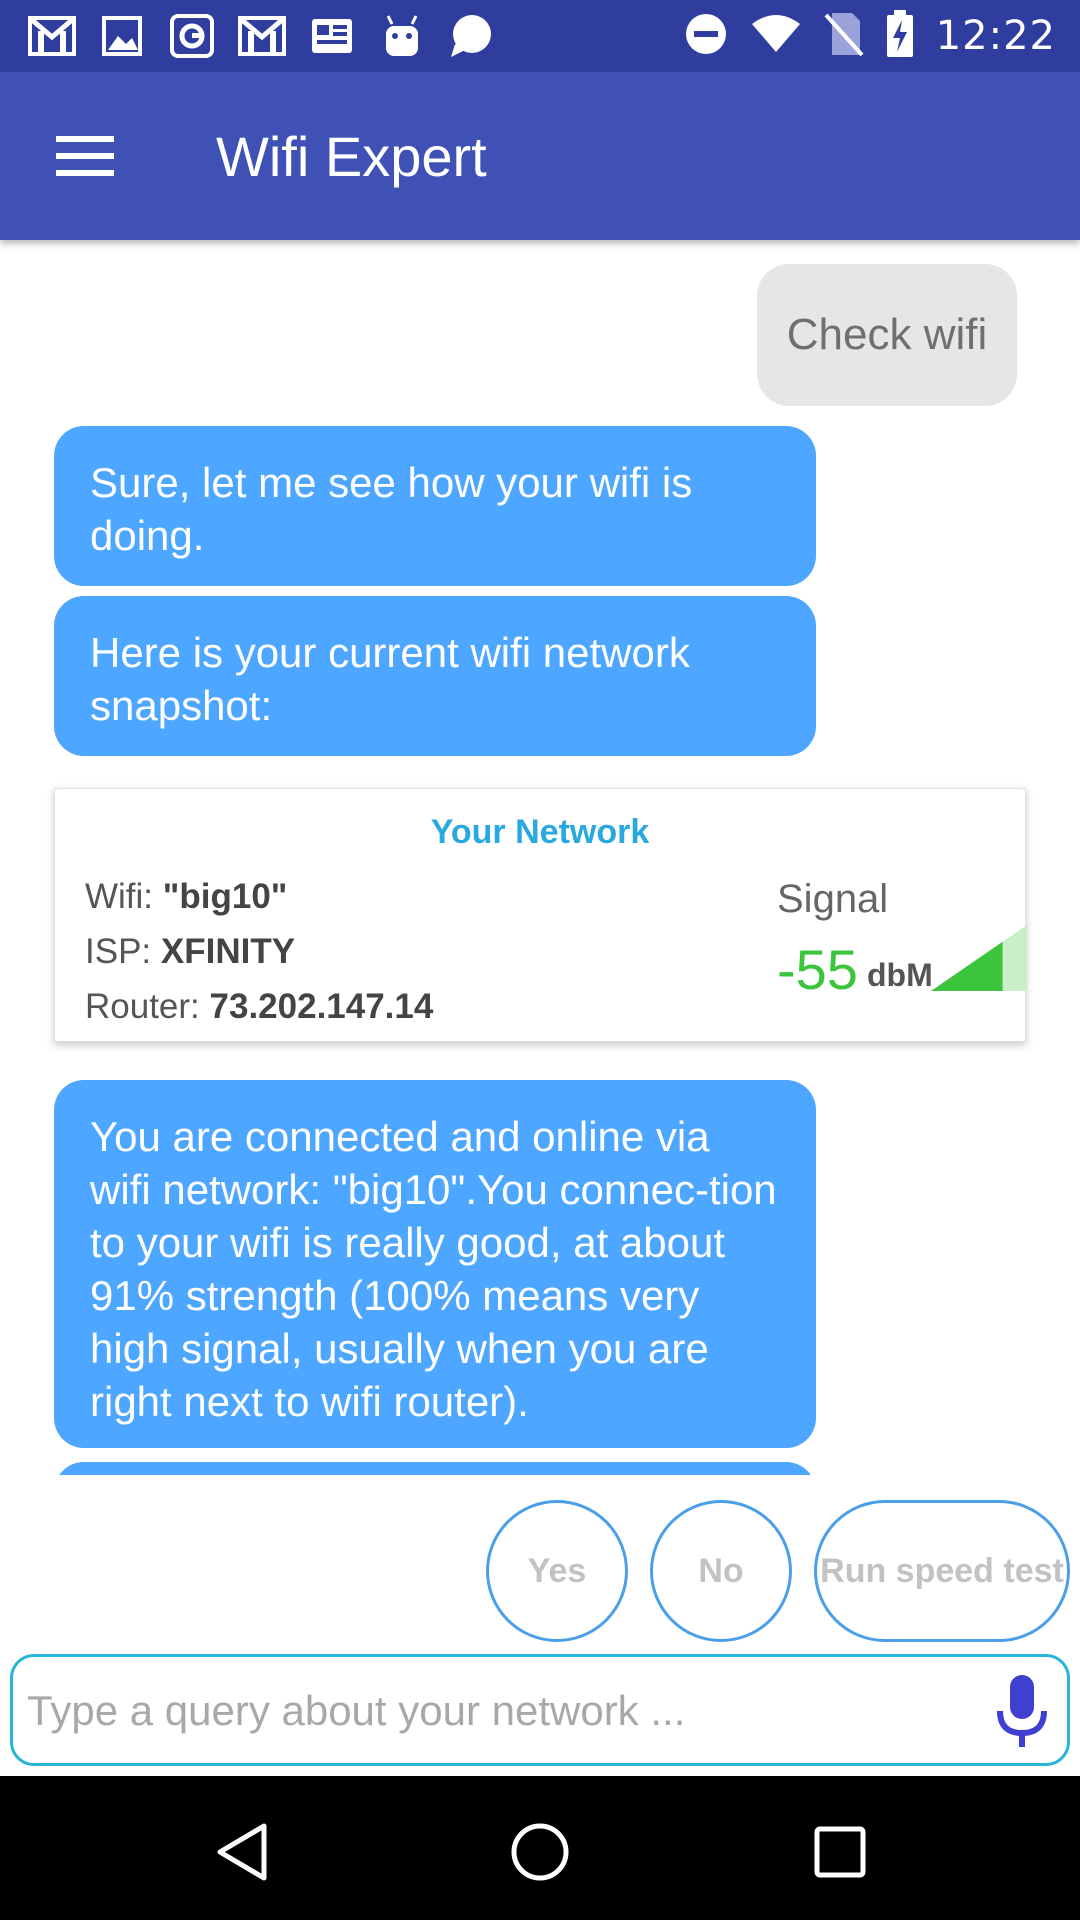 The width and height of the screenshot is (1080, 1920). What do you see at coordinates (540, 36) in the screenshot?
I see `status-bar: 12:22` at bounding box center [540, 36].